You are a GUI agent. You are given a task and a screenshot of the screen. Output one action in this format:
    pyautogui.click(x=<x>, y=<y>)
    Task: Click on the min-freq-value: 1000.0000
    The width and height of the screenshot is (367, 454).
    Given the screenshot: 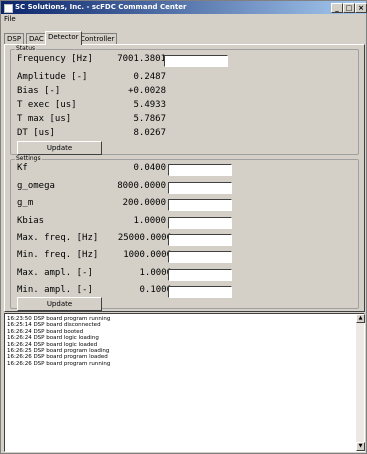 What is the action you would take?
    pyautogui.click(x=147, y=255)
    